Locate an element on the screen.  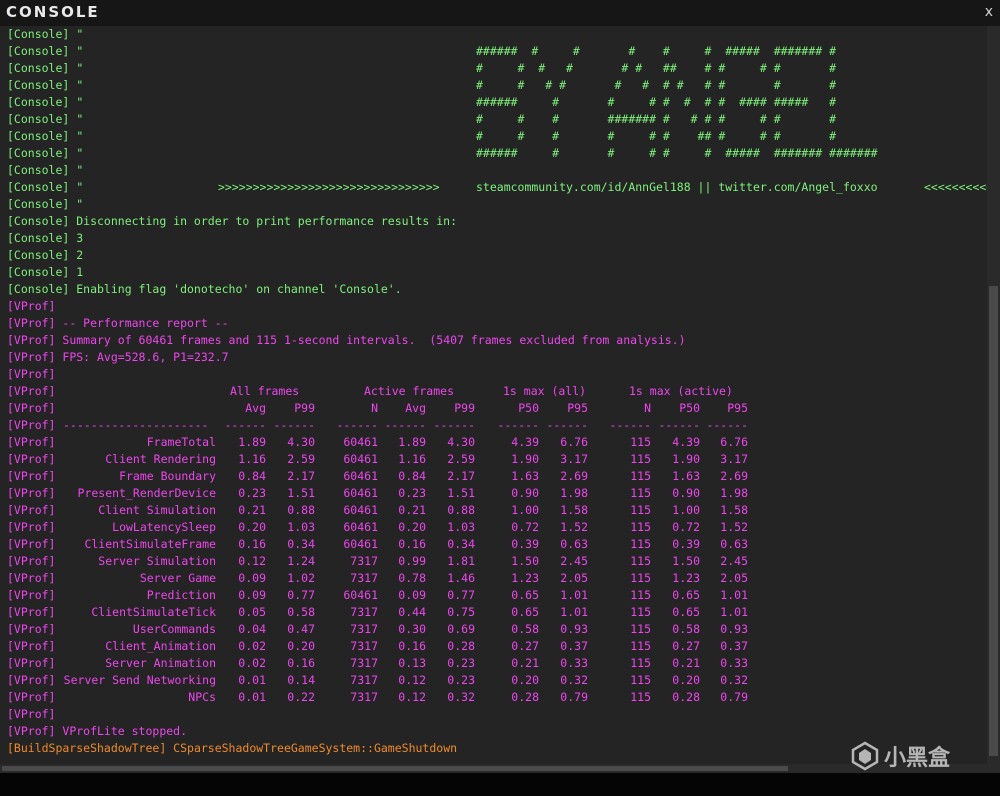
metric-value: 0.99 is located at coordinates (412, 561).